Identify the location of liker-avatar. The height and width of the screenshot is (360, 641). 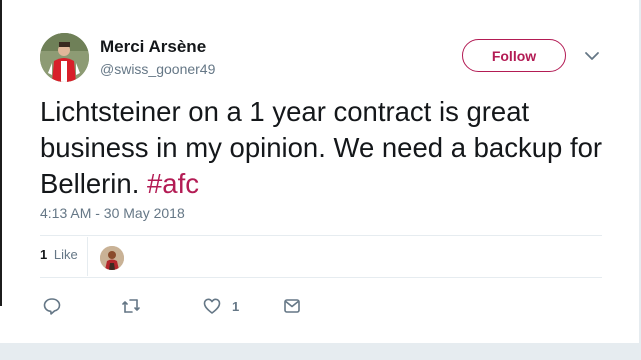
(112, 258).